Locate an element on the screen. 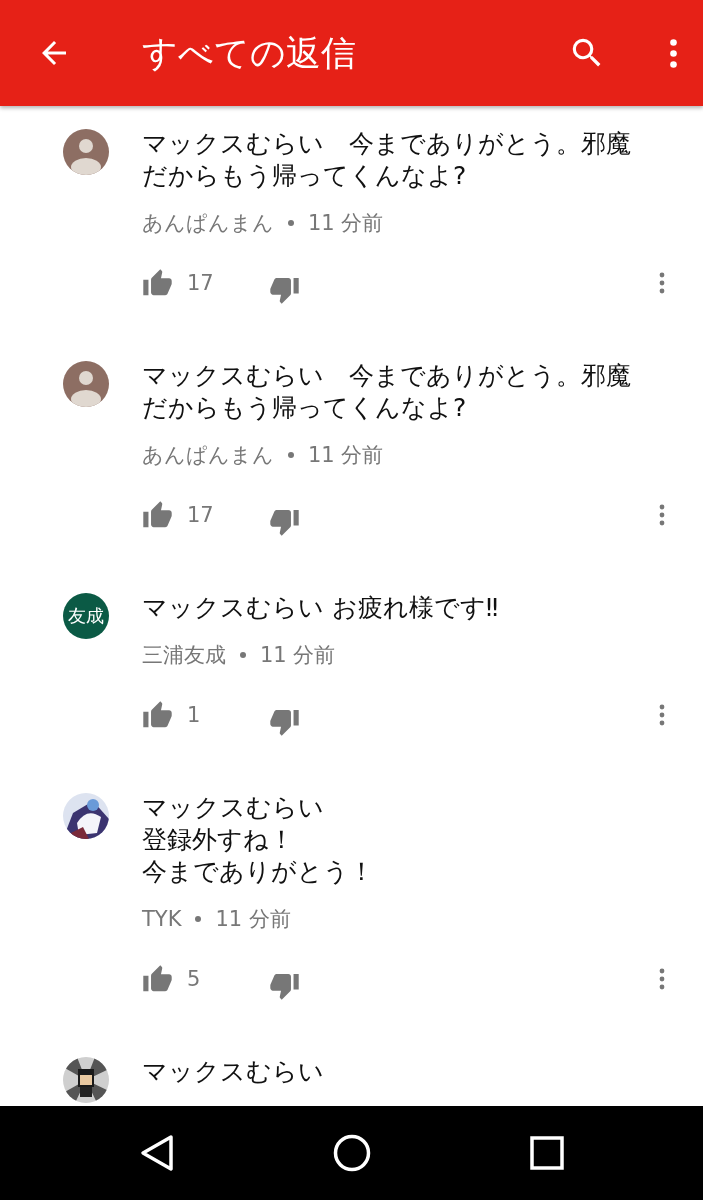 The height and width of the screenshot is (1200, 703). recents-button is located at coordinates (546, 1153).